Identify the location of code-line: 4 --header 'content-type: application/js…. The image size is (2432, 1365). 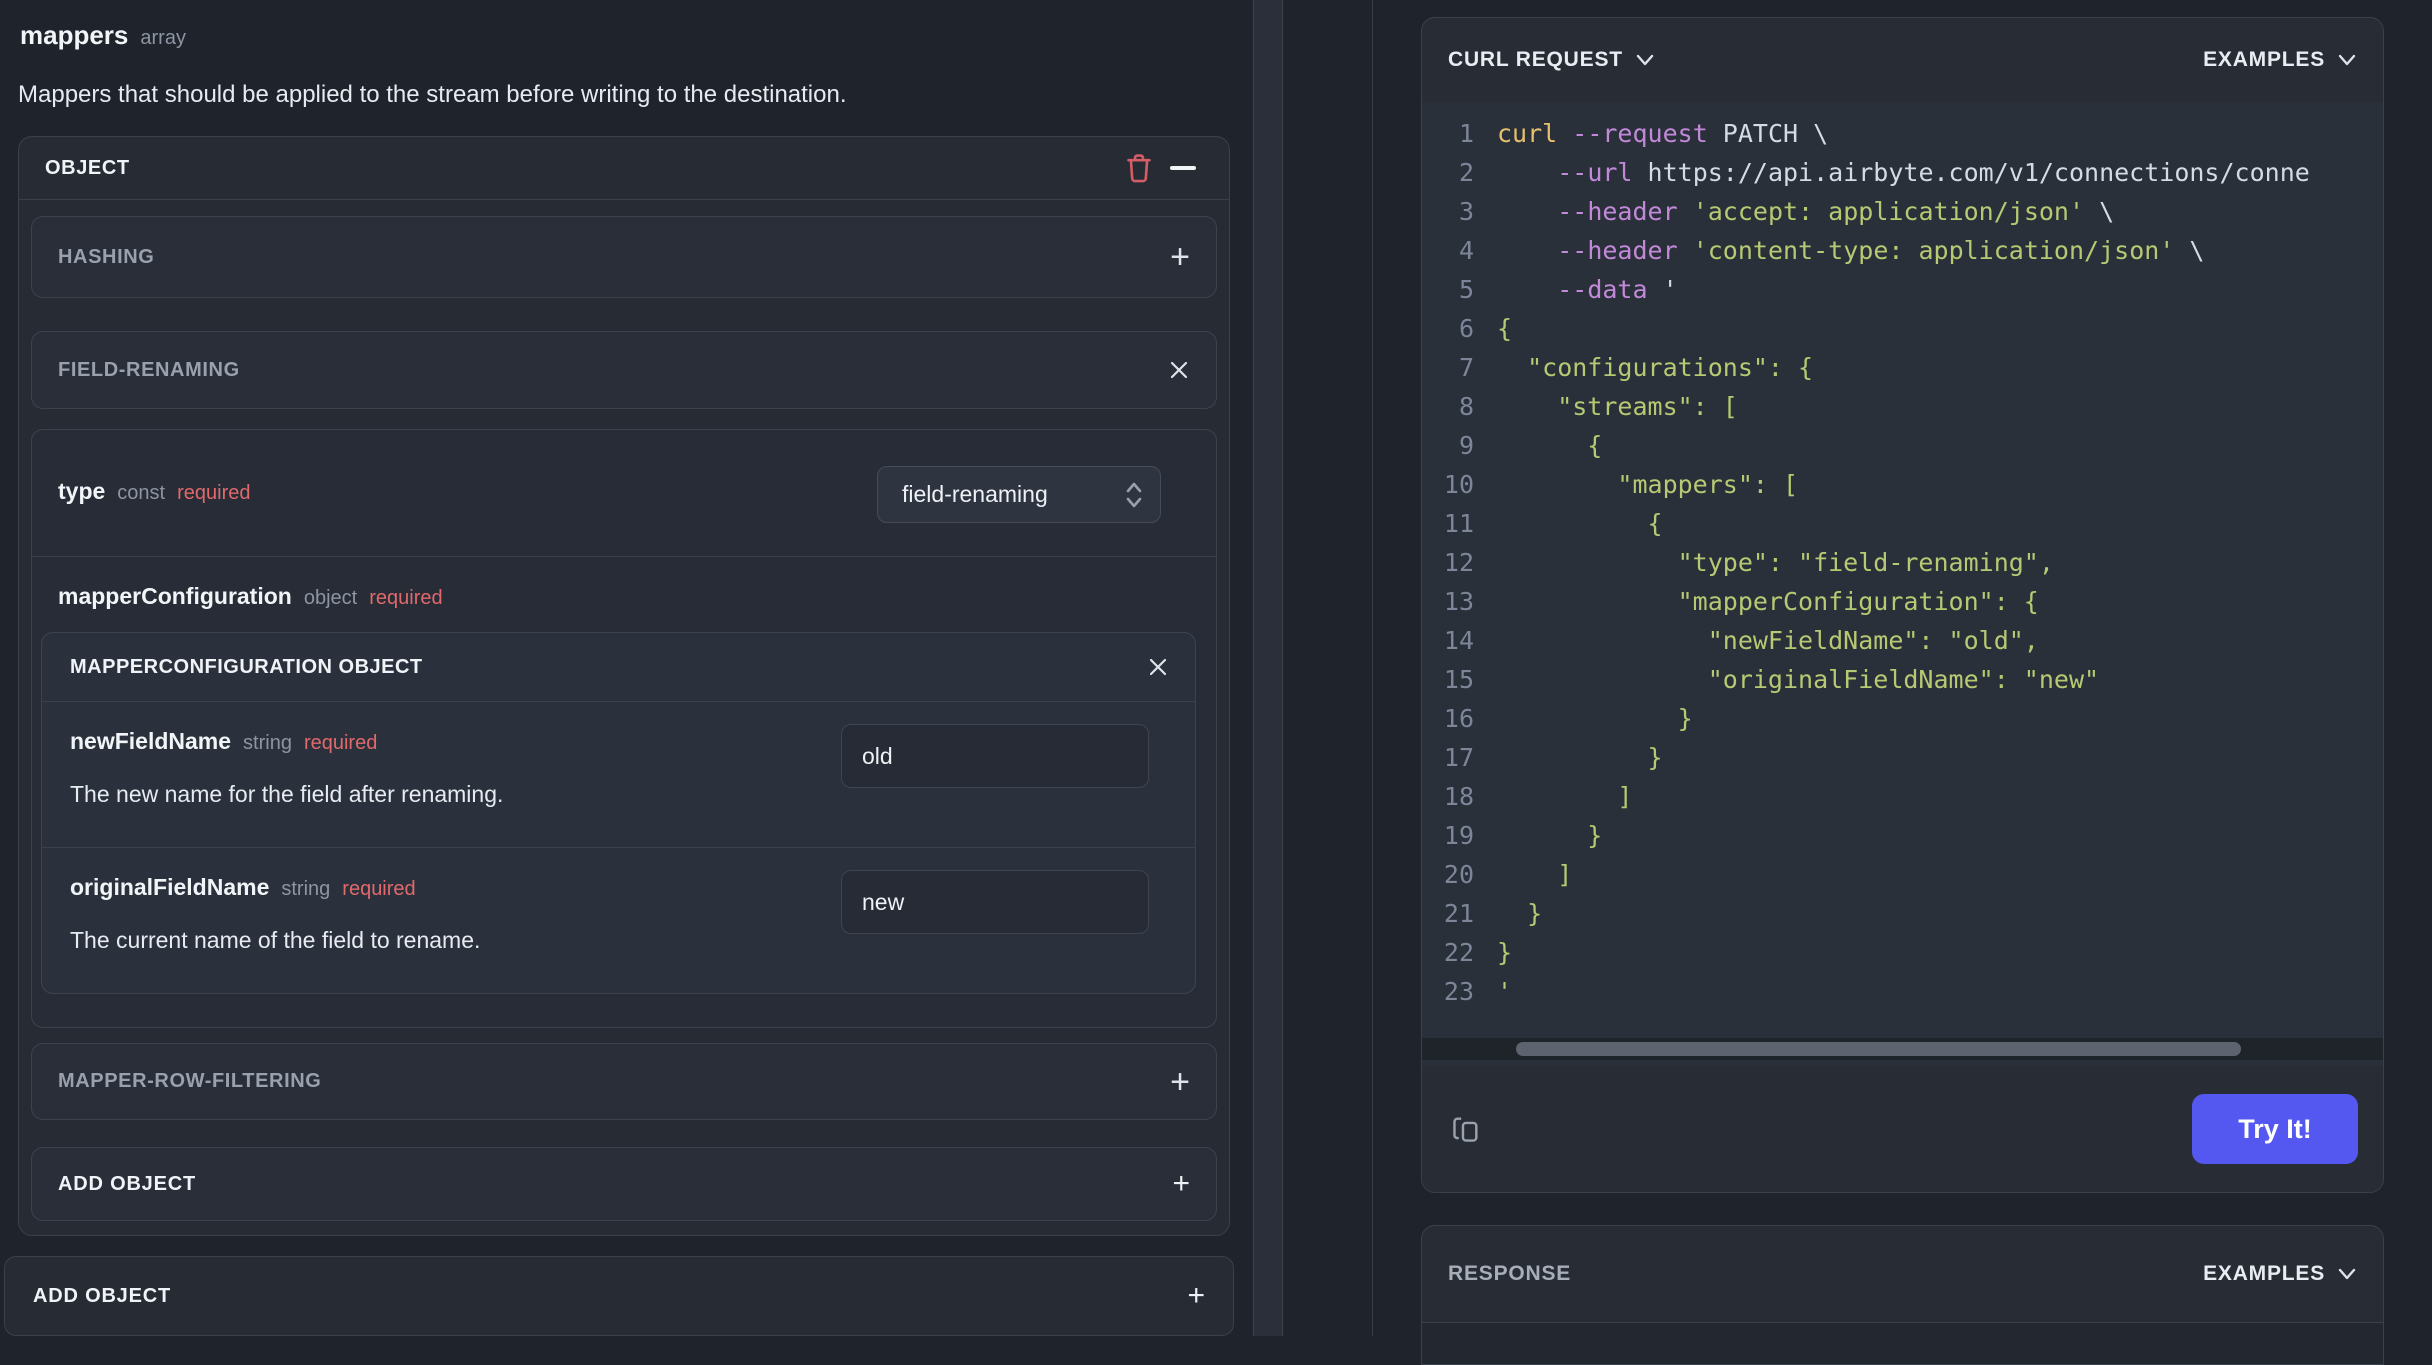
(1902, 250).